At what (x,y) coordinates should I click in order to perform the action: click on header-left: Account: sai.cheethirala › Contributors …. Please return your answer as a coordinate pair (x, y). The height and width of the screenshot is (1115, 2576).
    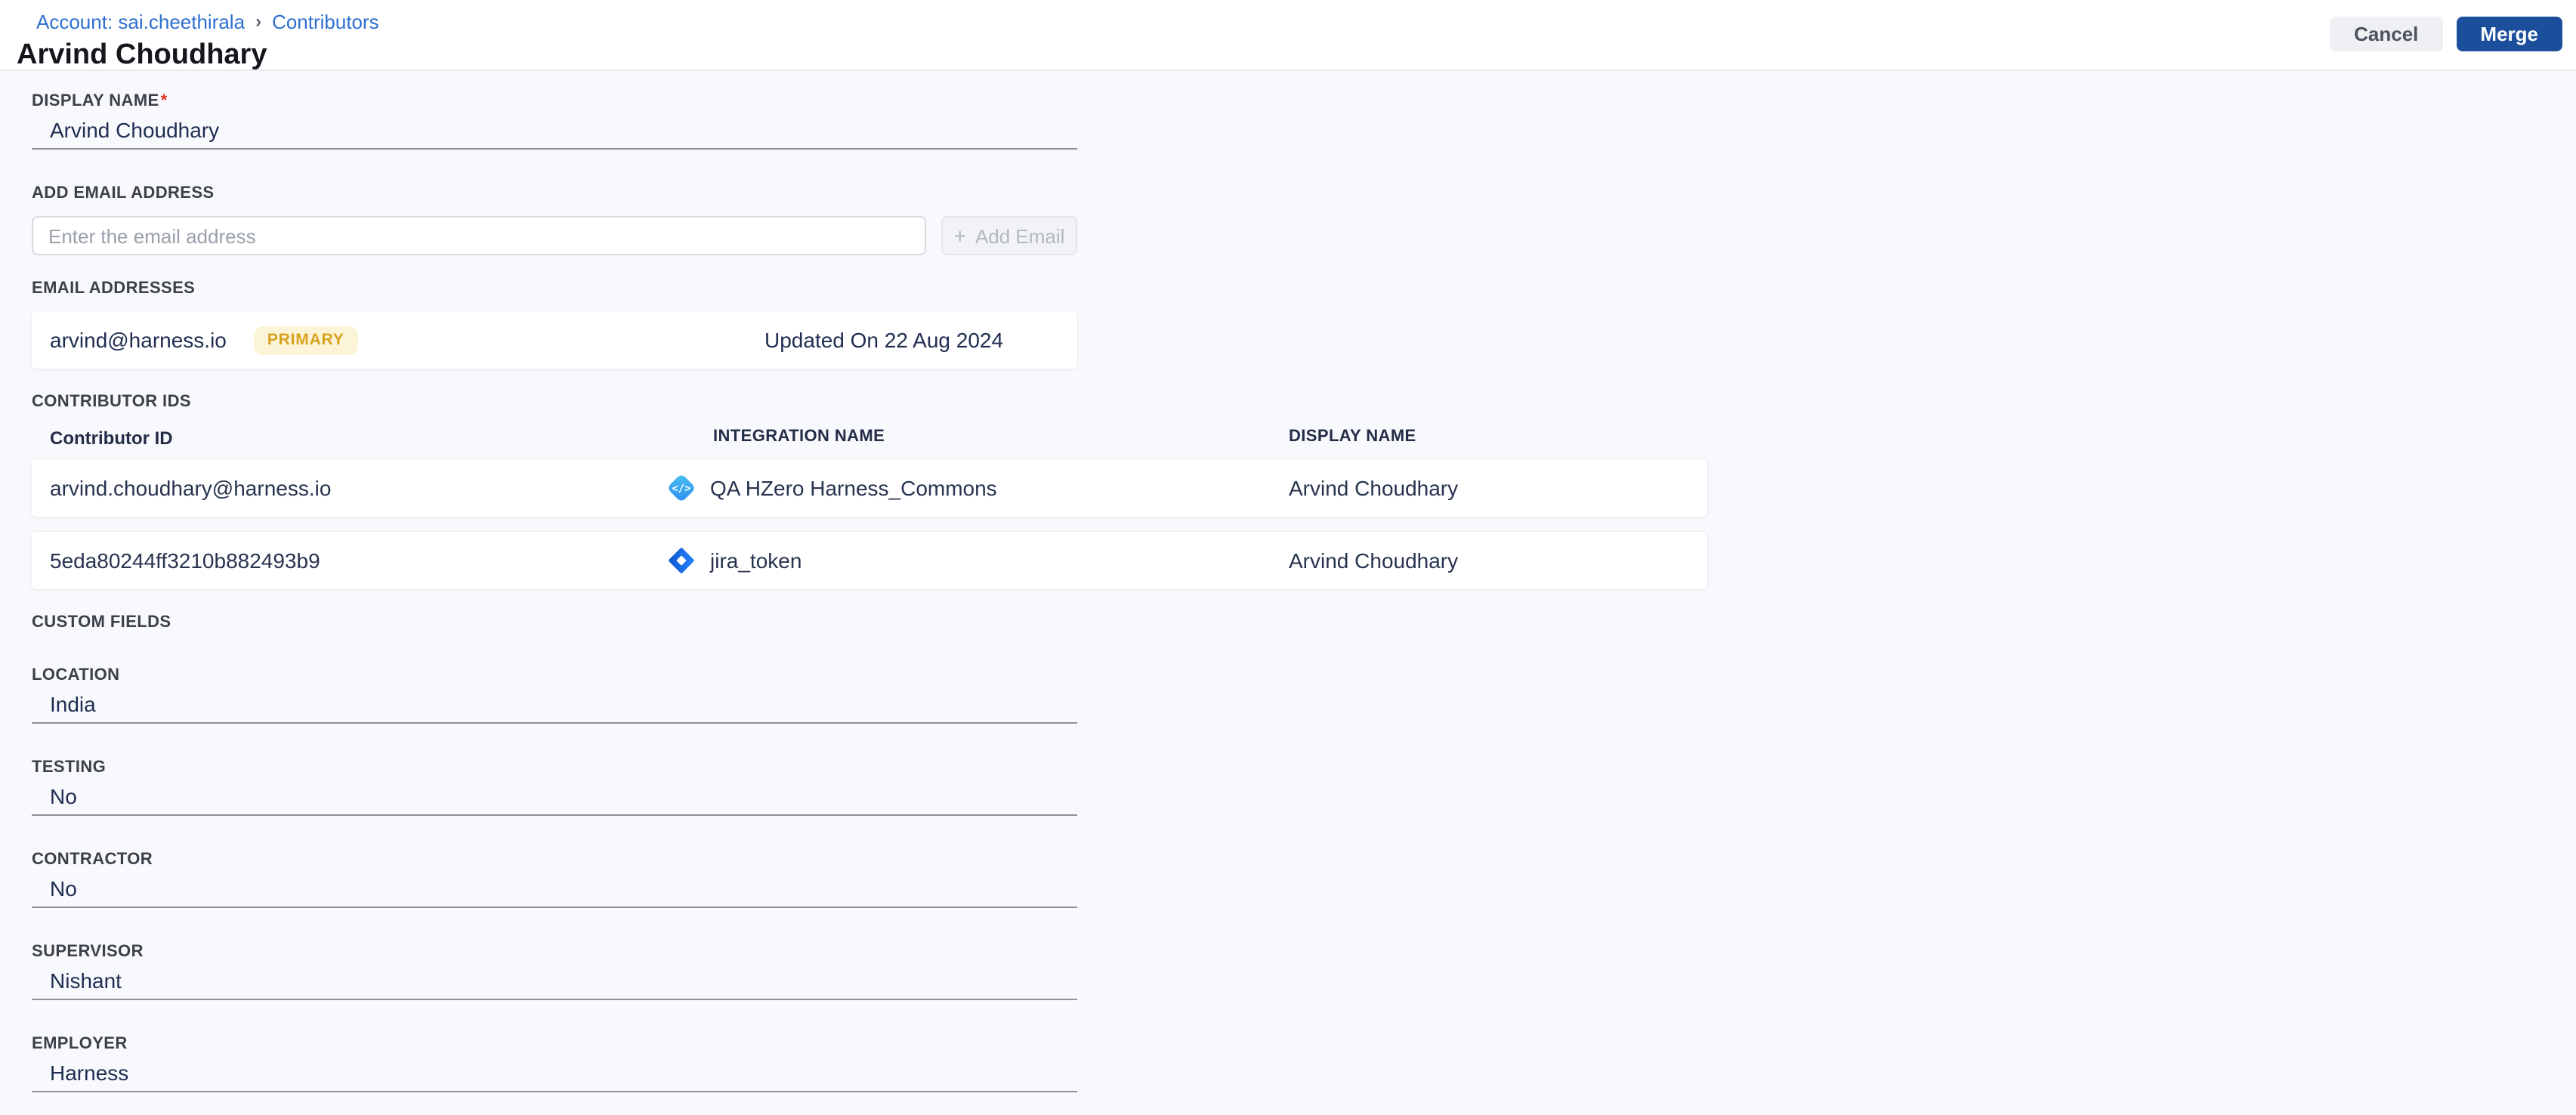
    Looking at the image, I should click on (198, 41).